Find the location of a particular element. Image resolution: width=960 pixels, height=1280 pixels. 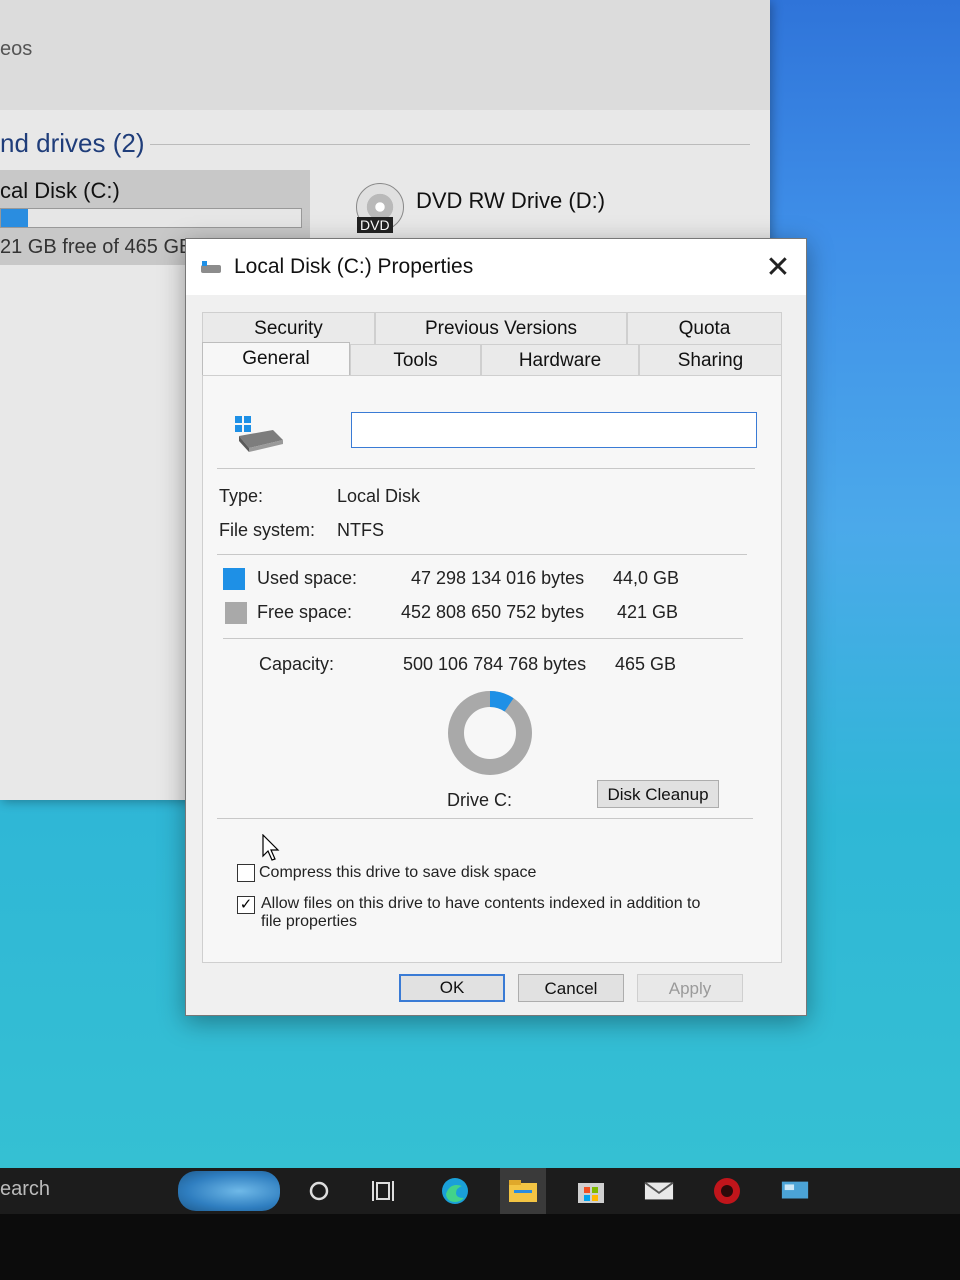

tab-general: General is located at coordinates (276, 360).